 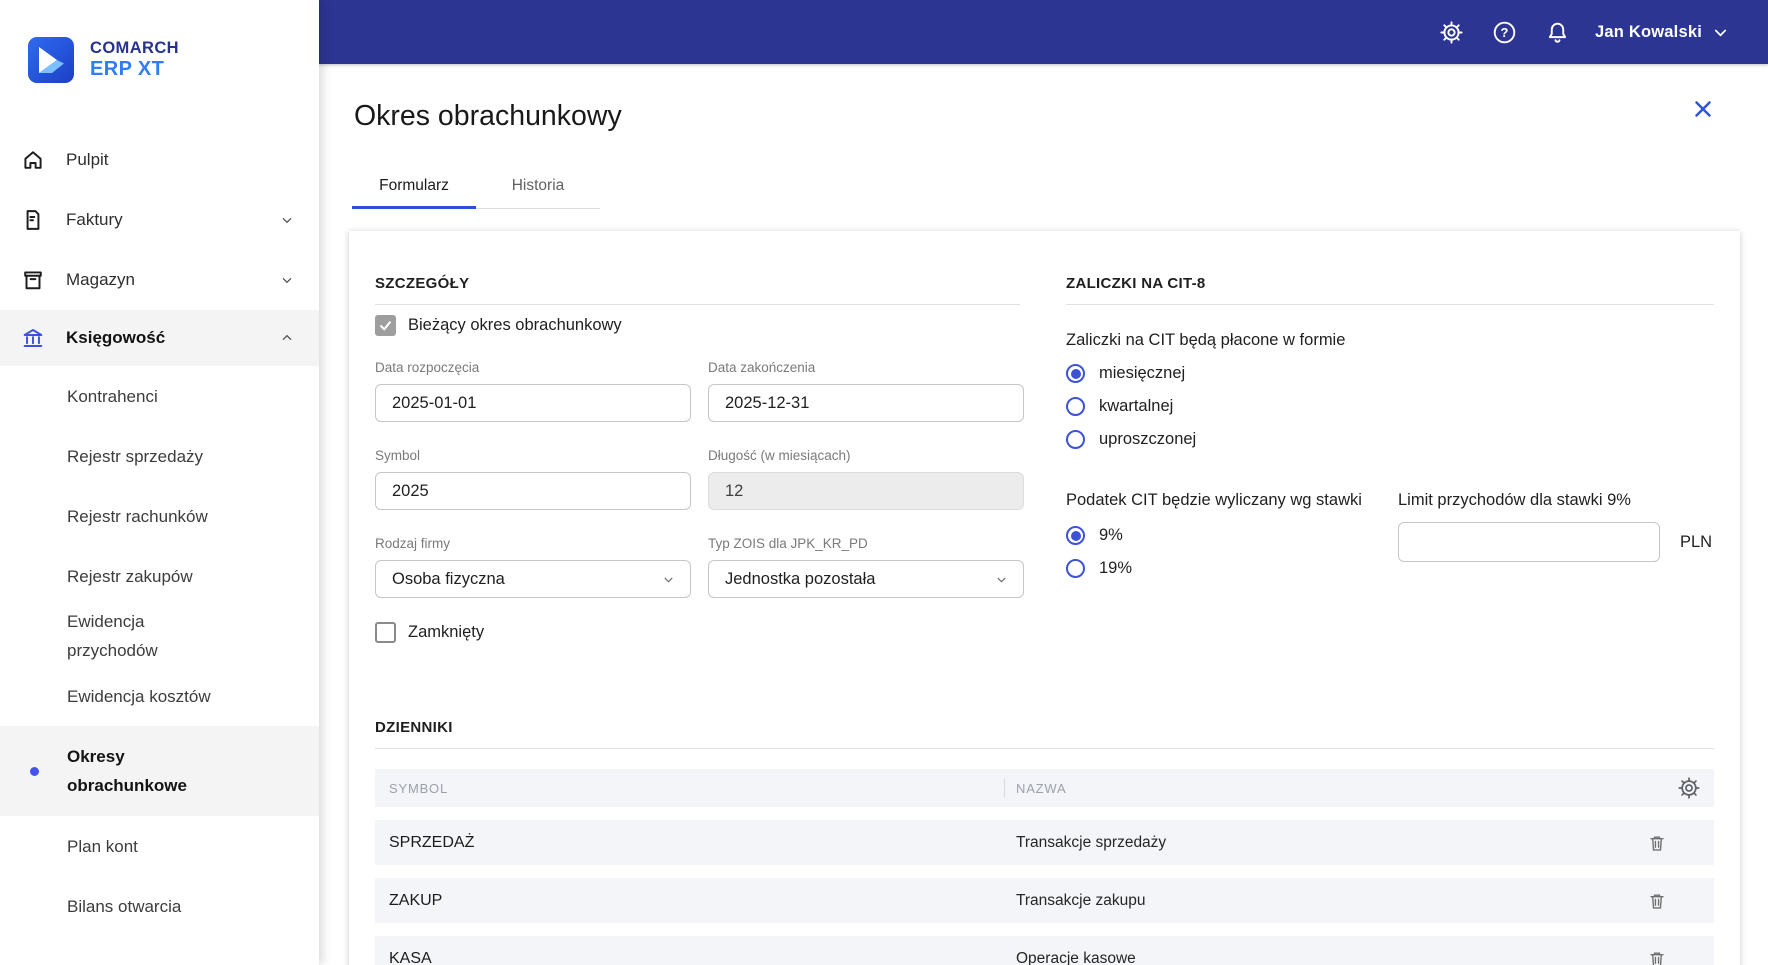 What do you see at coordinates (866, 403) in the screenshot?
I see `end-date-input` at bounding box center [866, 403].